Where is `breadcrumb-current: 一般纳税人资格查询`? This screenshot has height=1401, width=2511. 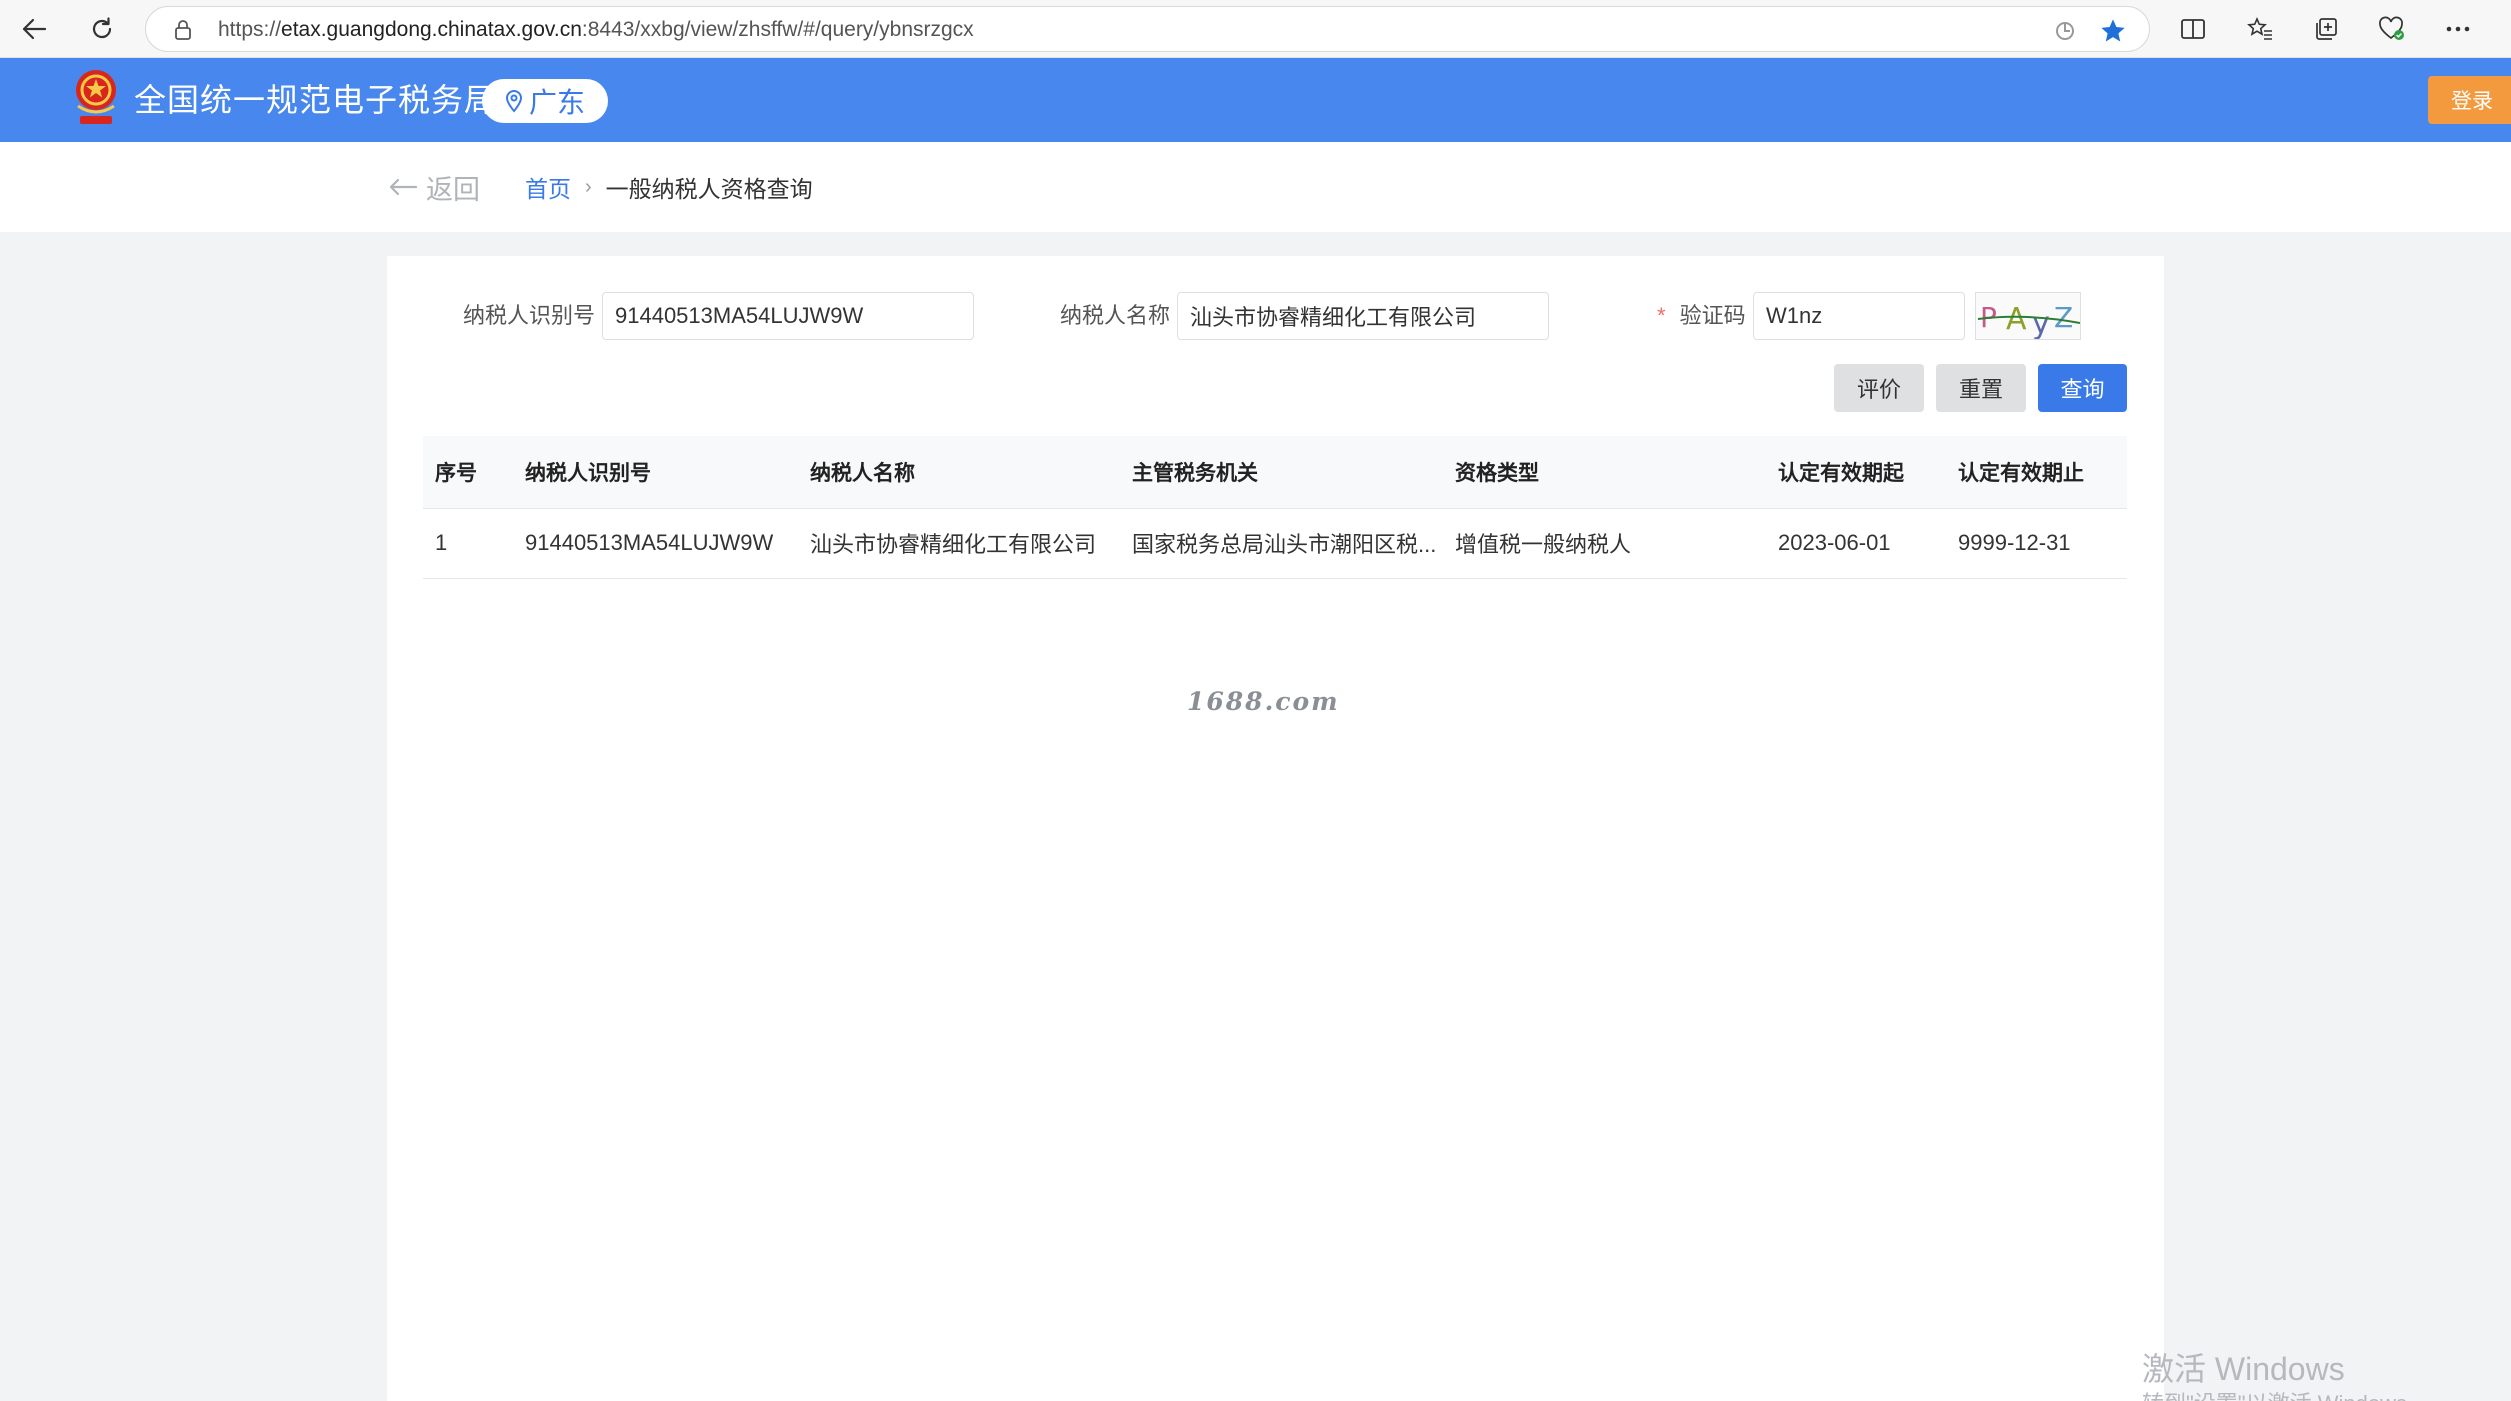 breadcrumb-current: 一般纳税人资格查询 is located at coordinates (709, 189).